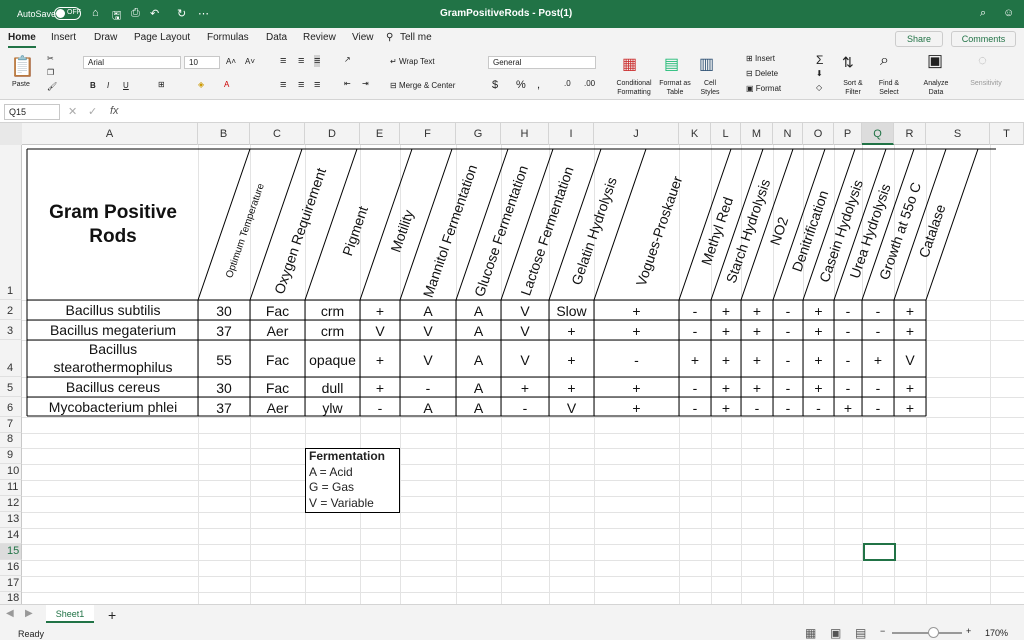 The image size is (1024, 640). What do you see at coordinates (70, 614) in the screenshot?
I see `sheet-tab: Sheet1` at bounding box center [70, 614].